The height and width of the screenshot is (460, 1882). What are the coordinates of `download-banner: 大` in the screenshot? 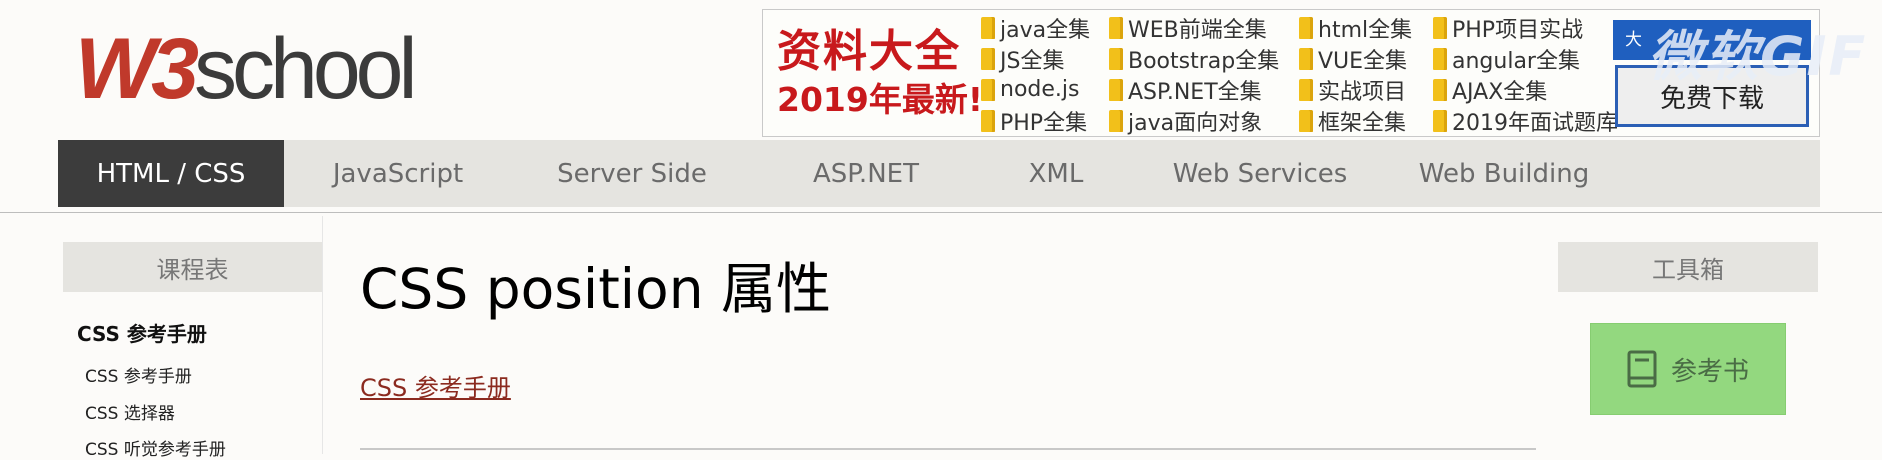 It's located at (1712, 40).